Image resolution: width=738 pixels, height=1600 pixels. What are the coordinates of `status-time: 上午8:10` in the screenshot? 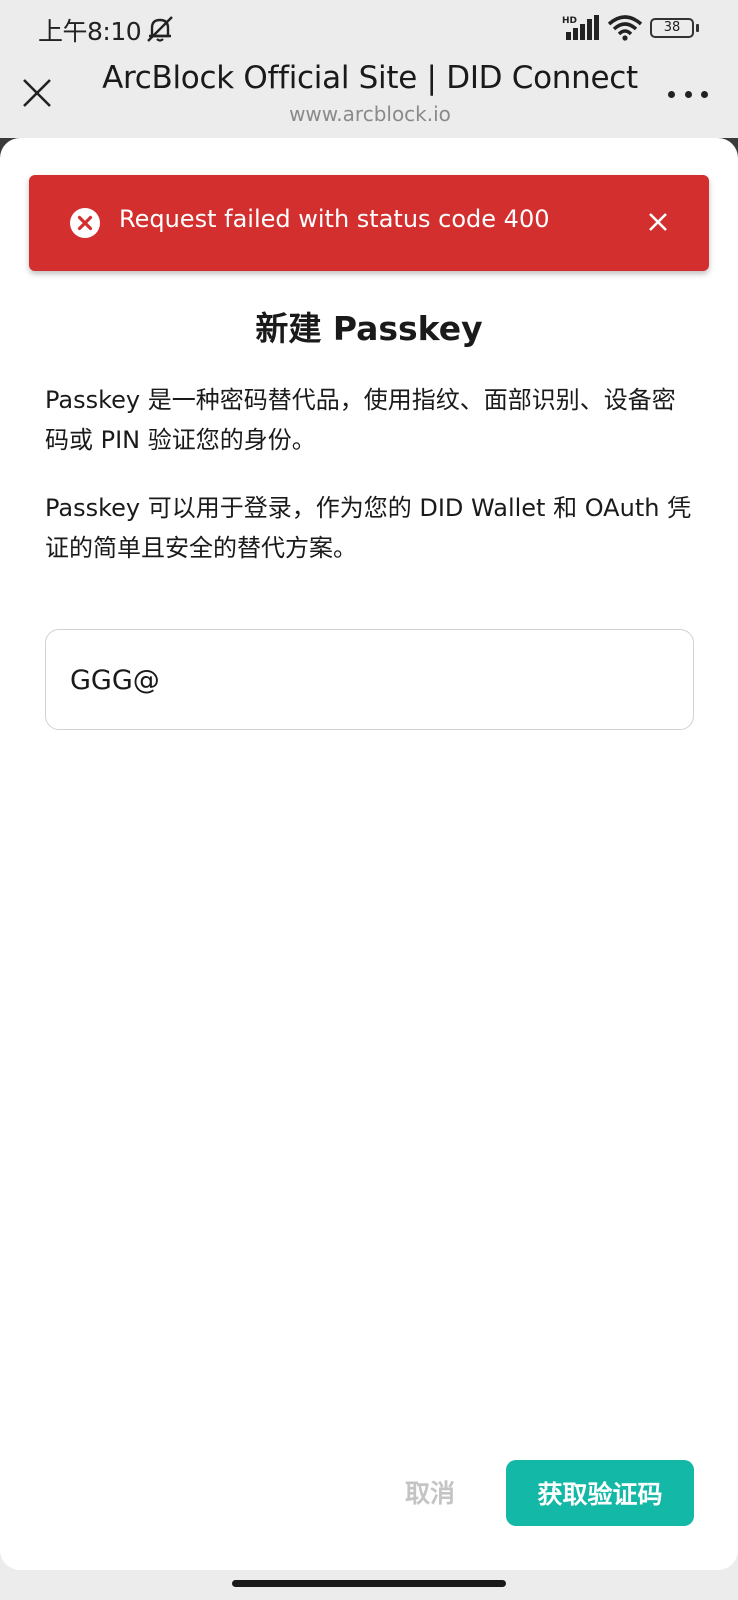 It's located at (90, 31).